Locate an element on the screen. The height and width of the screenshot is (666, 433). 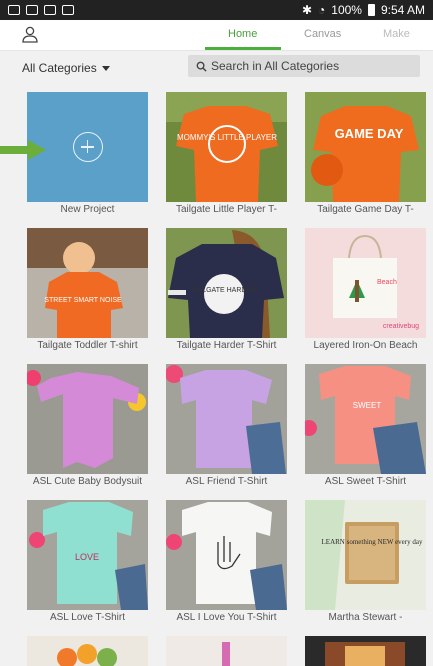
project-tile: LOVE ASL Love T-Shirt is located at coordinates (87, 561).